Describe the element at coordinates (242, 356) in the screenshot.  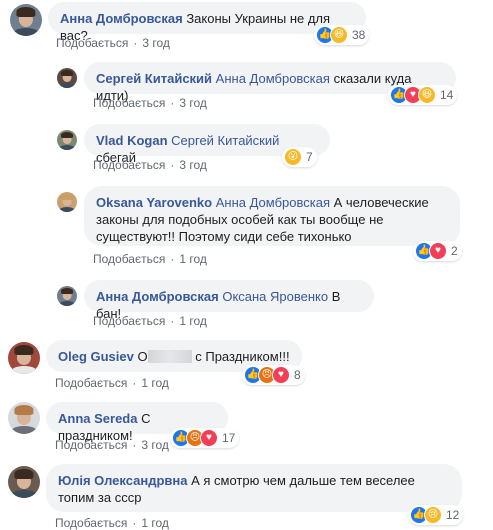
I see `comment-text: с Праздником!!!` at that location.